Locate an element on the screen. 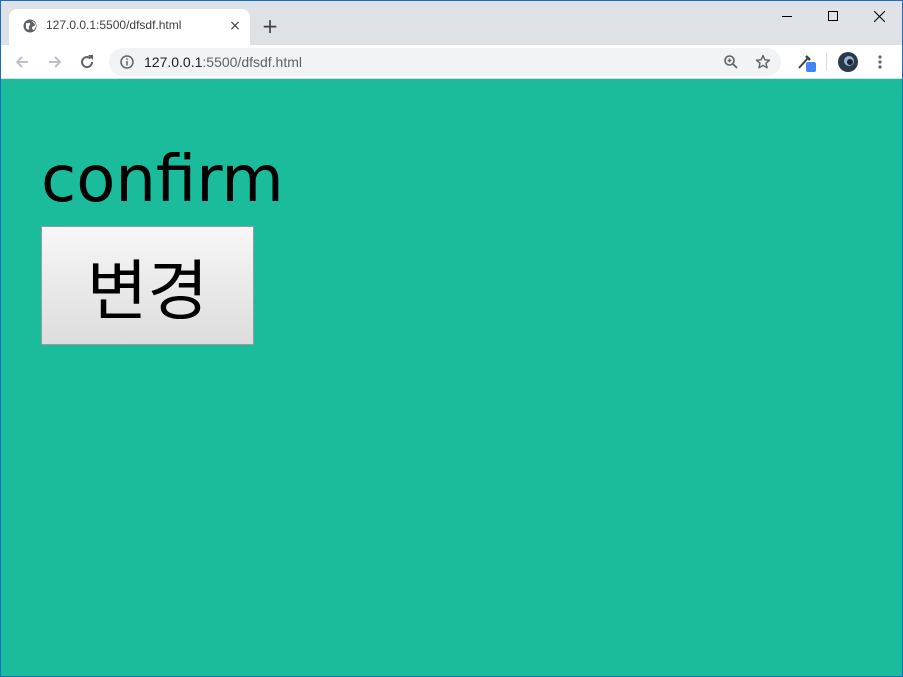 This screenshot has width=903, height=677. profile-avatar is located at coordinates (848, 62).